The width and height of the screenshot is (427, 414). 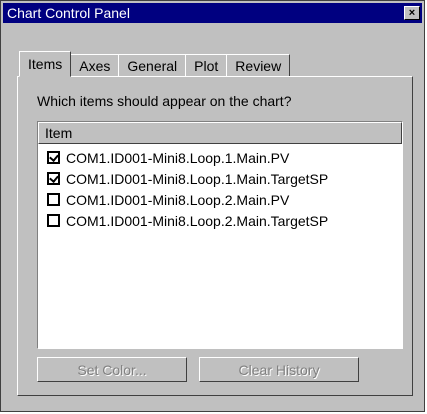 I want to click on tab-items: Items, so click(x=45, y=64).